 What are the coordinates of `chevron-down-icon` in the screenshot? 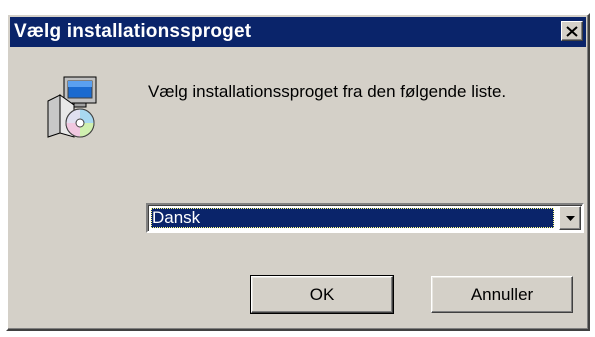 It's located at (570, 218).